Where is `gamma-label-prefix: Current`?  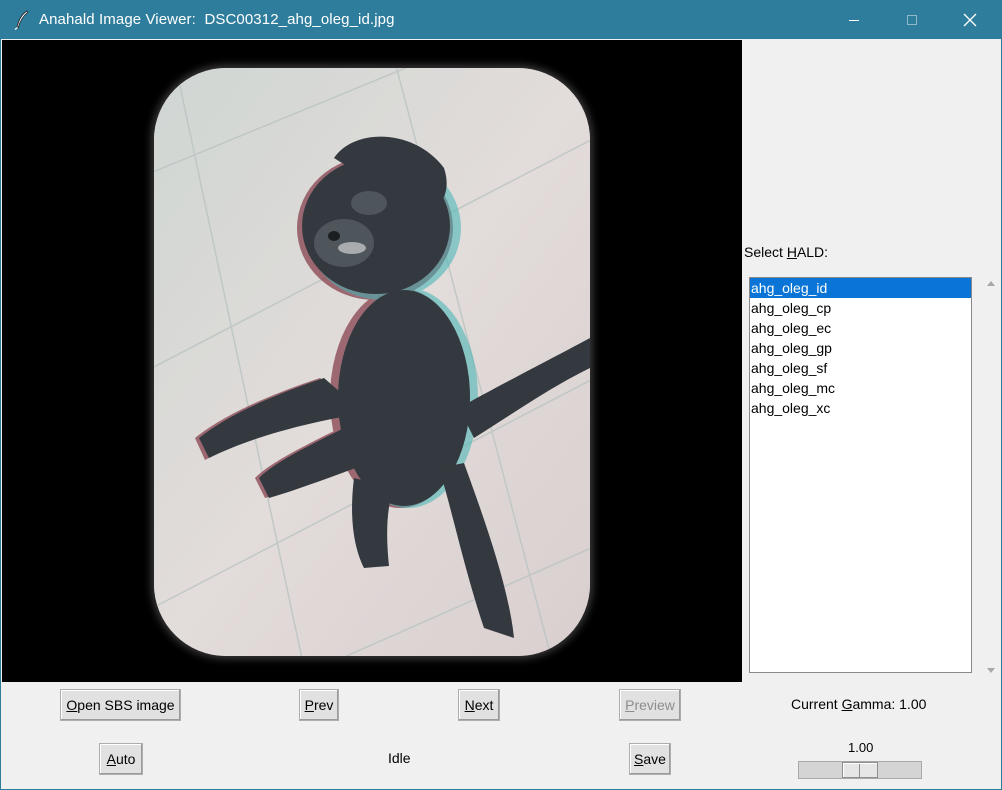
gamma-label-prefix: Current is located at coordinates (816, 704).